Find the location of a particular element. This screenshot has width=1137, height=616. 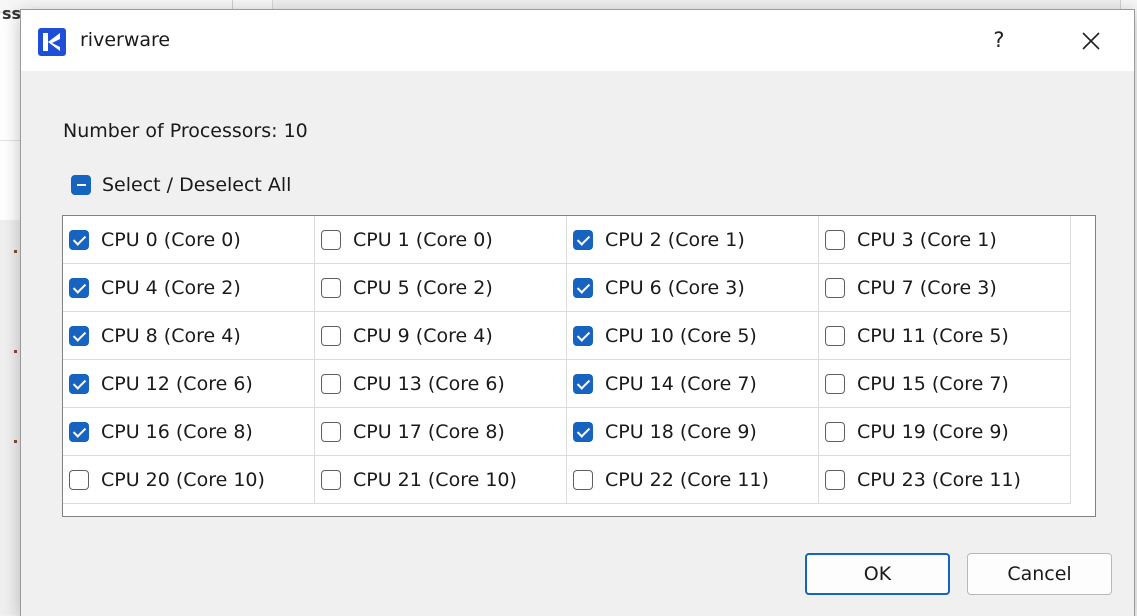

cpu-label: CPU 12 (Core 6) is located at coordinates (177, 383).